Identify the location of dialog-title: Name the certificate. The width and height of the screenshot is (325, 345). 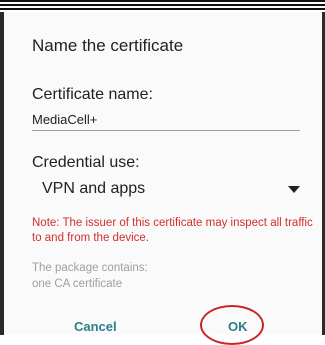
(108, 45).